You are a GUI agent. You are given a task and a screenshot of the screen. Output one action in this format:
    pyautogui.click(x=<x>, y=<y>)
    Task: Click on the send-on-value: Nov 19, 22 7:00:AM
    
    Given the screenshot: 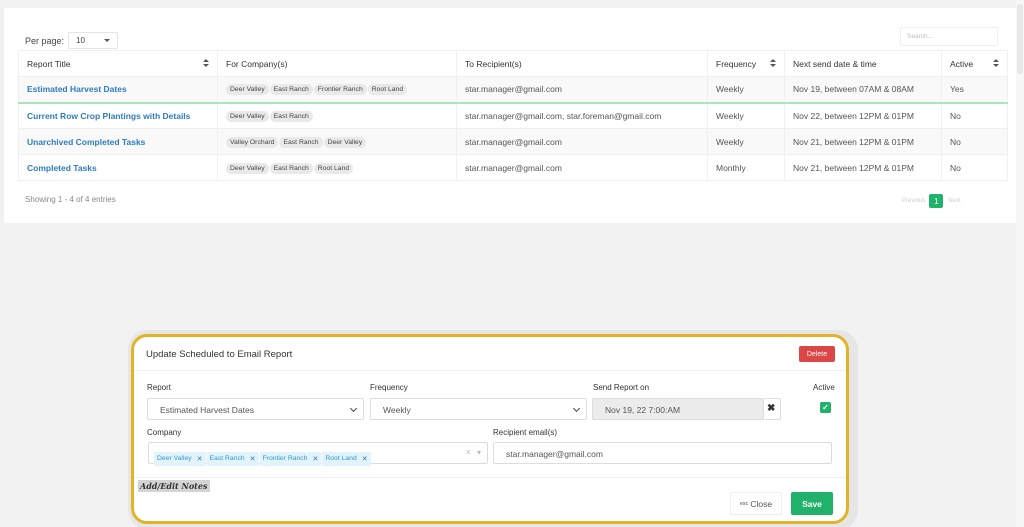 What is the action you would take?
    pyautogui.click(x=643, y=410)
    